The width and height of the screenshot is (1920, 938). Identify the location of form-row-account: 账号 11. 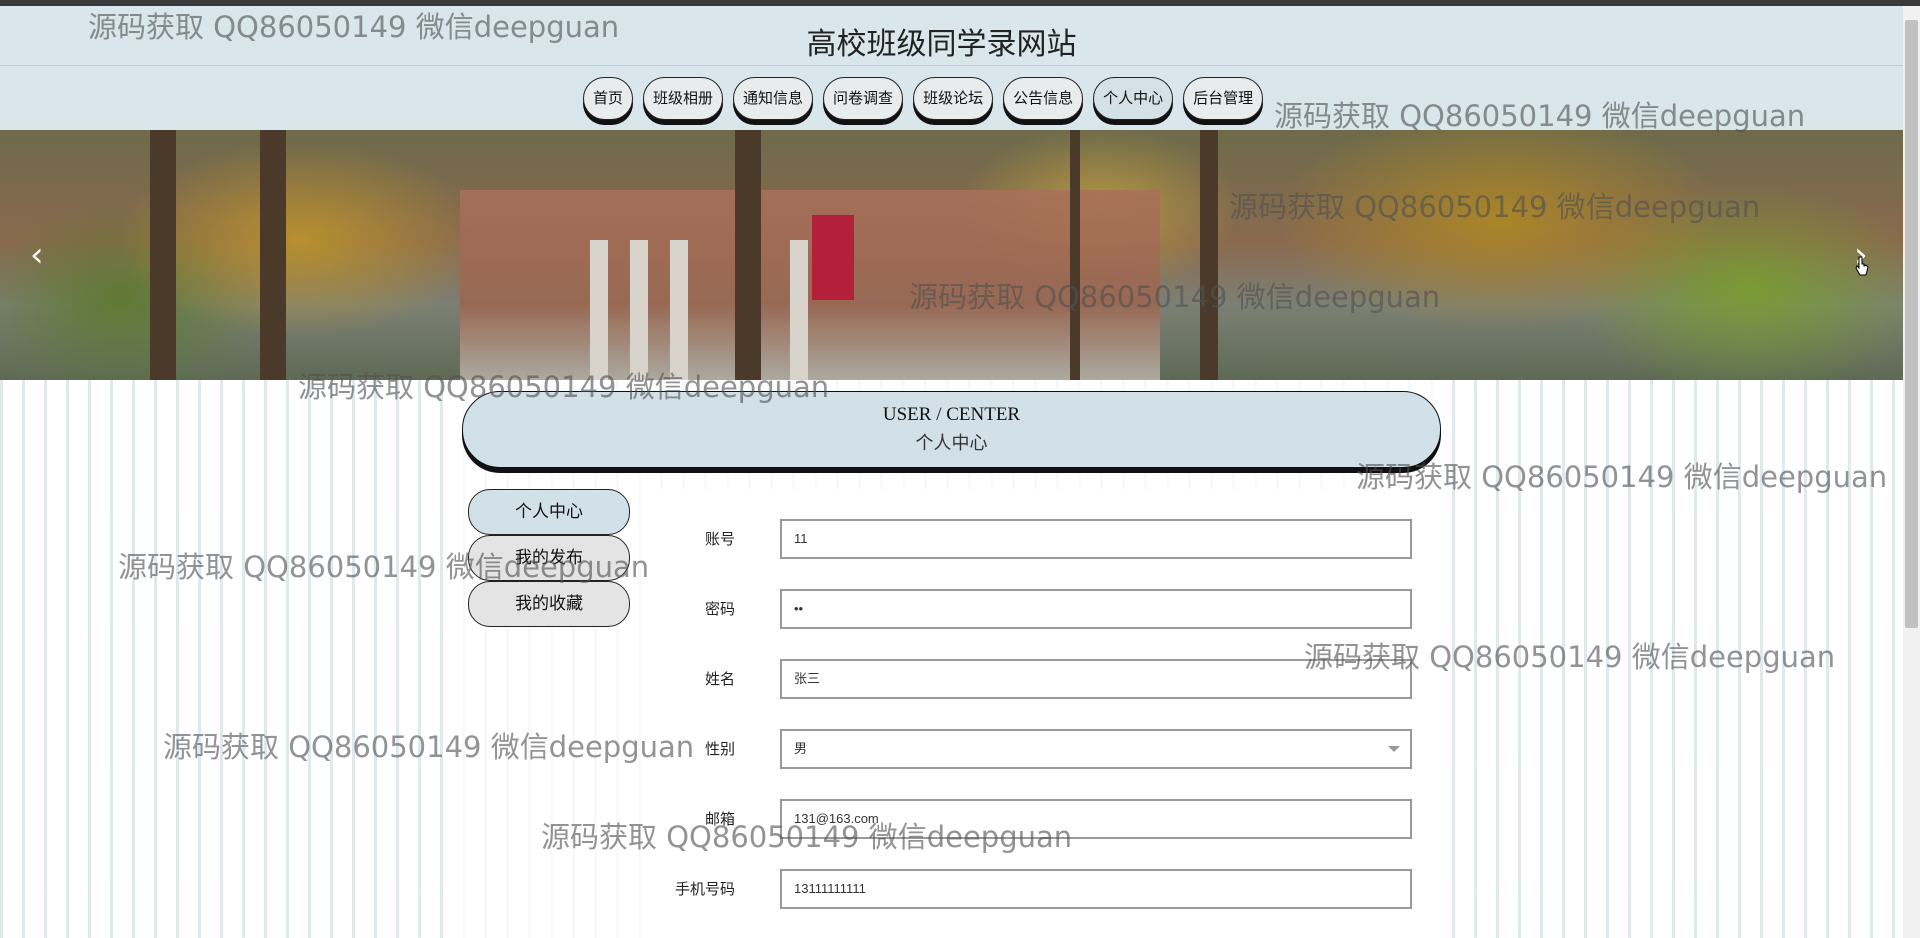
(1041, 539).